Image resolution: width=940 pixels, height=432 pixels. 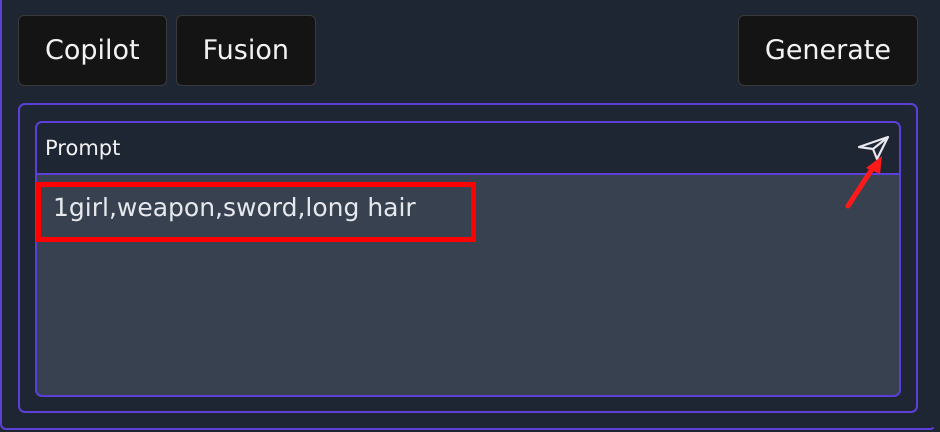 I want to click on generate-button: Generate, so click(x=828, y=50).